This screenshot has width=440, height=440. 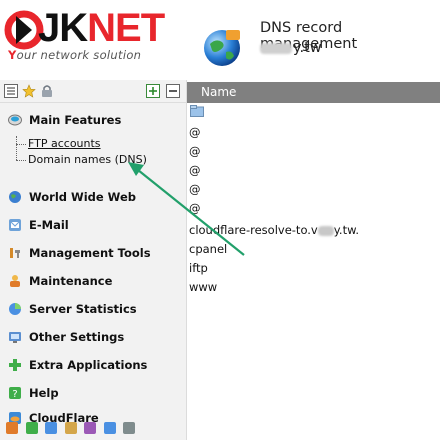 What do you see at coordinates (93, 91) in the screenshot?
I see `sidebar-toolbar` at bounding box center [93, 91].